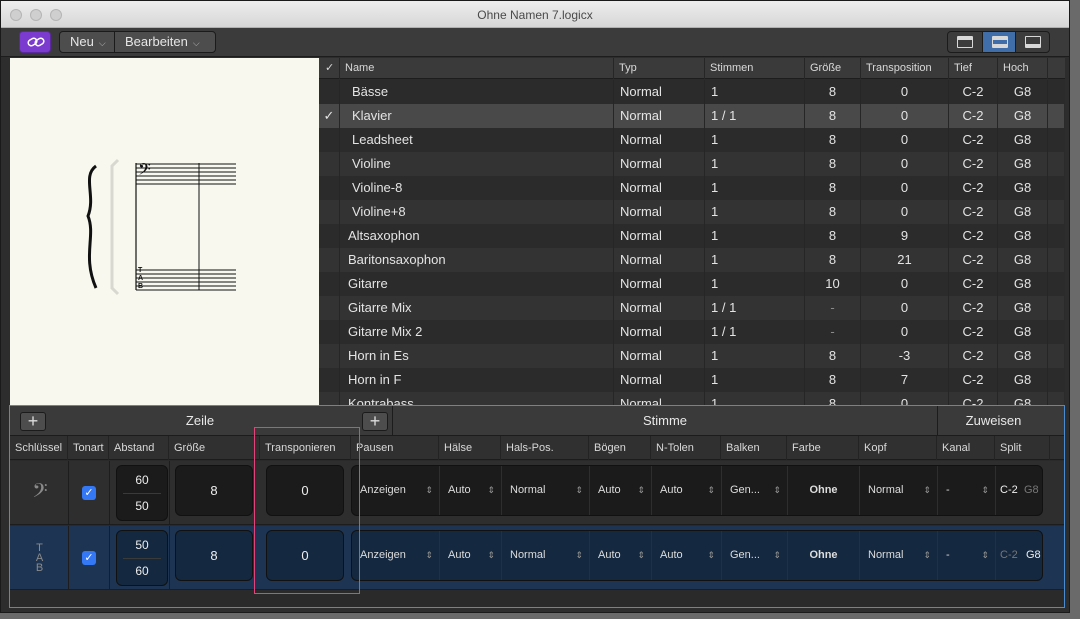 The image size is (1080, 619). I want to click on table-row: Bässe Normal 1 8 0 C-2 G8, so click(691, 92).